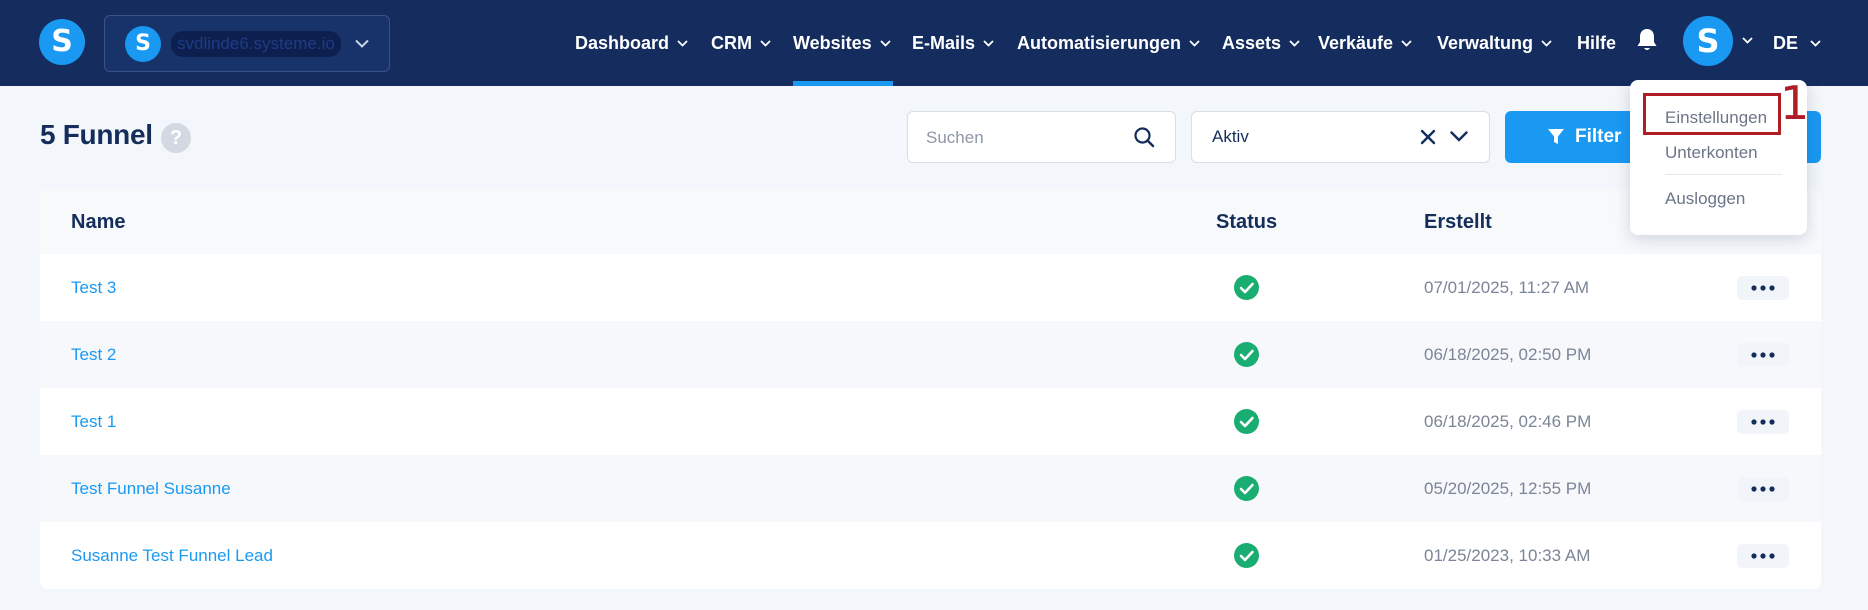 The height and width of the screenshot is (610, 1868). What do you see at coordinates (93, 422) in the screenshot?
I see `funnel-name-link: Test 1` at bounding box center [93, 422].